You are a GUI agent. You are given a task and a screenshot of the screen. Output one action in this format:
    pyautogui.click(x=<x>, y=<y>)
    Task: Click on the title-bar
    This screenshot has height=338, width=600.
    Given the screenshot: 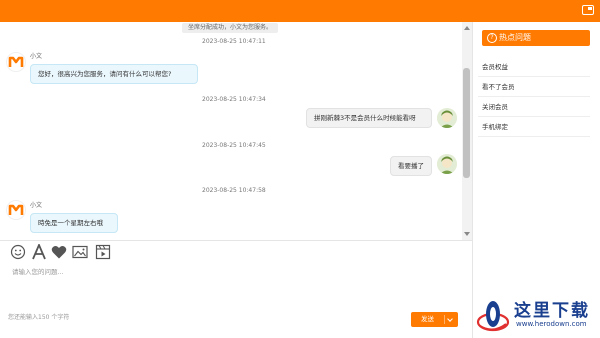 What is the action you would take?
    pyautogui.click(x=300, y=11)
    